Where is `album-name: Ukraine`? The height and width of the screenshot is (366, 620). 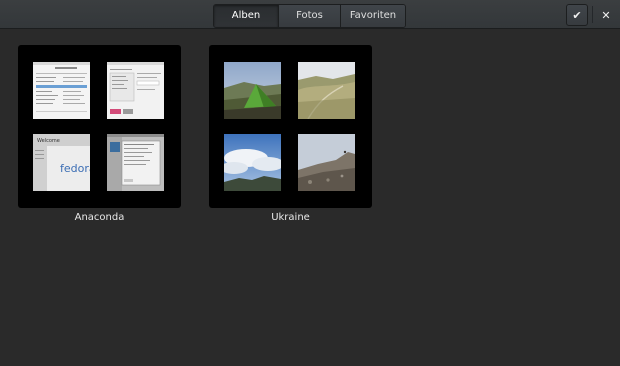 album-name: Ukraine is located at coordinates (290, 217).